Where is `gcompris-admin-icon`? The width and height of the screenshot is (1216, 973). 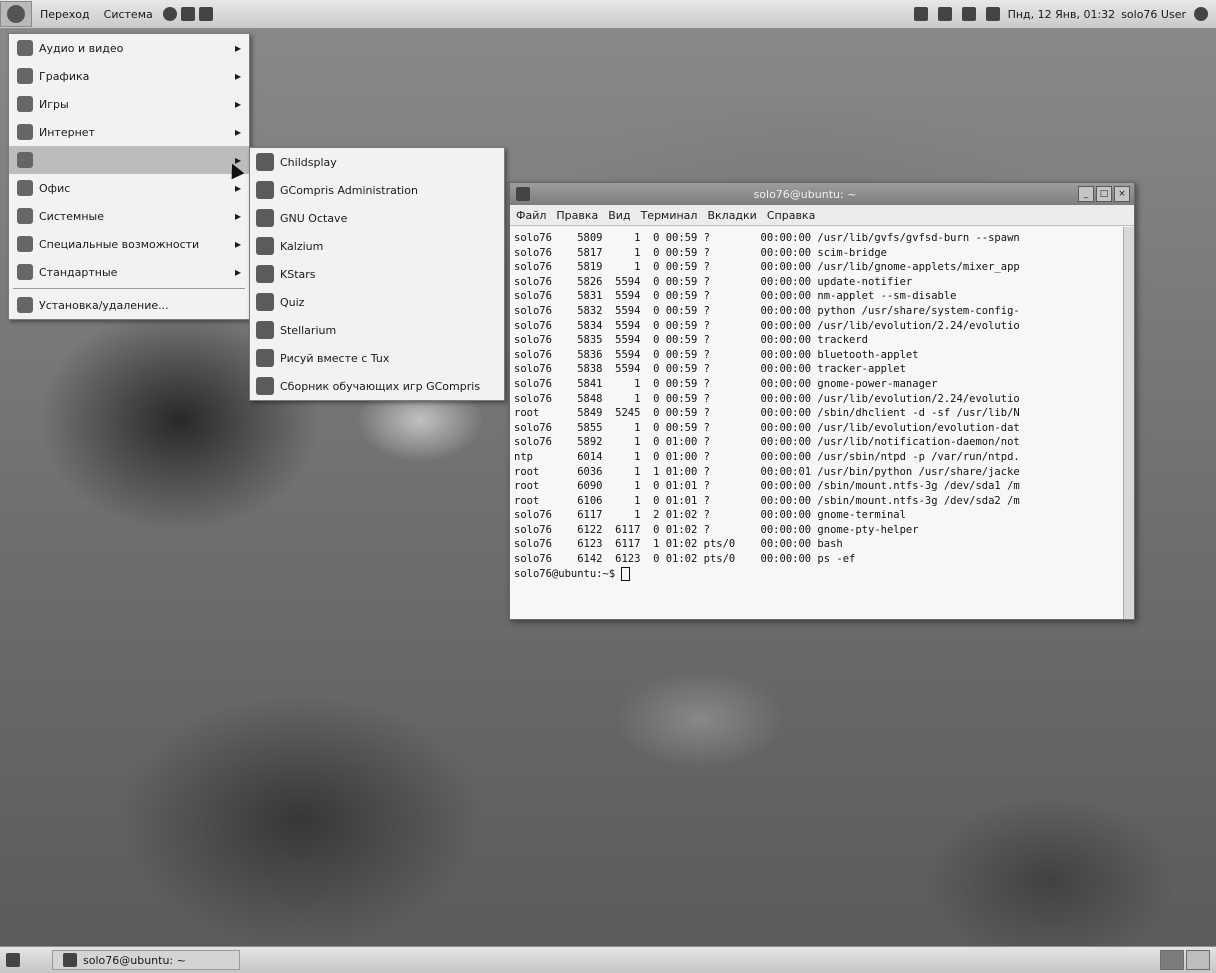 gcompris-admin-icon is located at coordinates (265, 190).